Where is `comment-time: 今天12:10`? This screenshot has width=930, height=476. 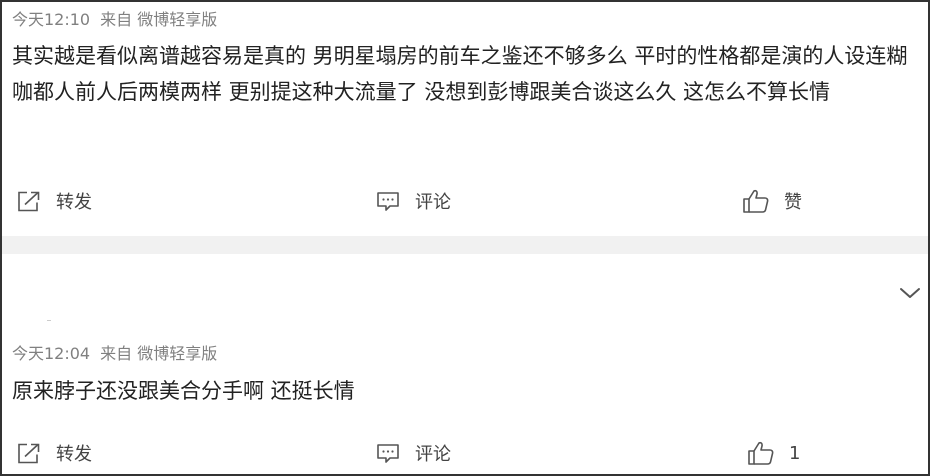 comment-time: 今天12:10 is located at coordinates (51, 19).